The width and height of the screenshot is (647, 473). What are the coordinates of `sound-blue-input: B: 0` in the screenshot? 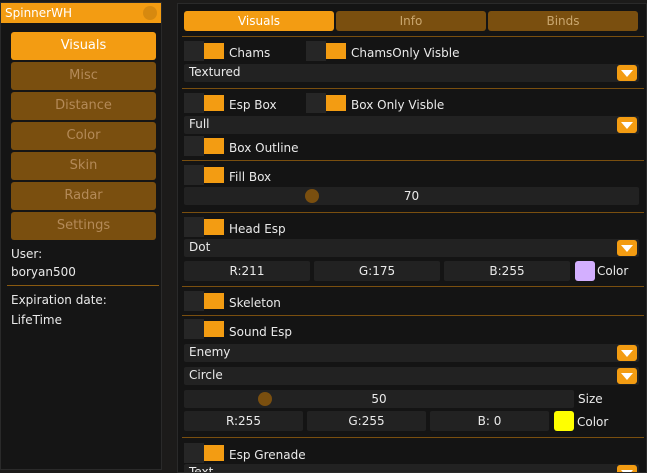 It's located at (489, 421).